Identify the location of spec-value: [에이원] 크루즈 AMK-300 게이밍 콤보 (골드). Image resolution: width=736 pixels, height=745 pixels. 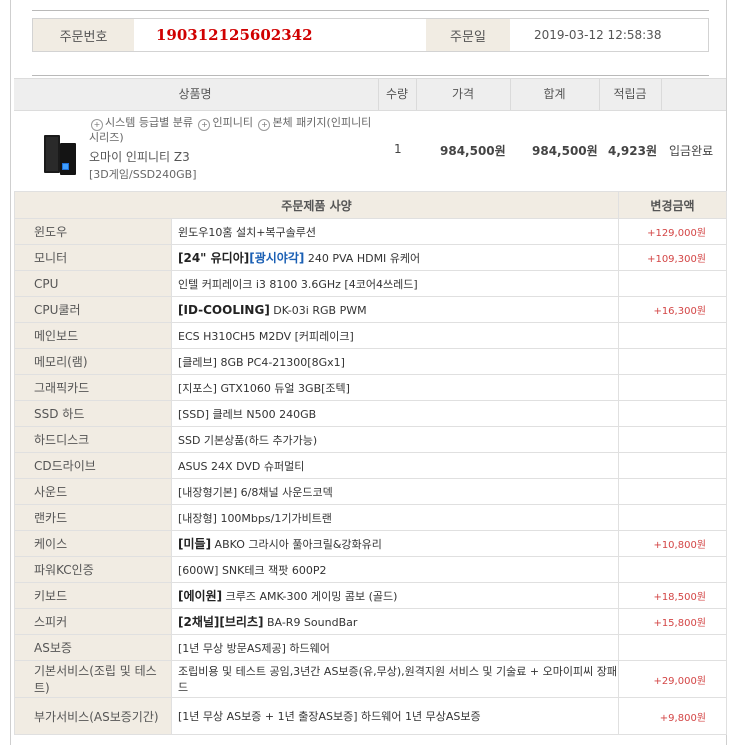
(395, 595).